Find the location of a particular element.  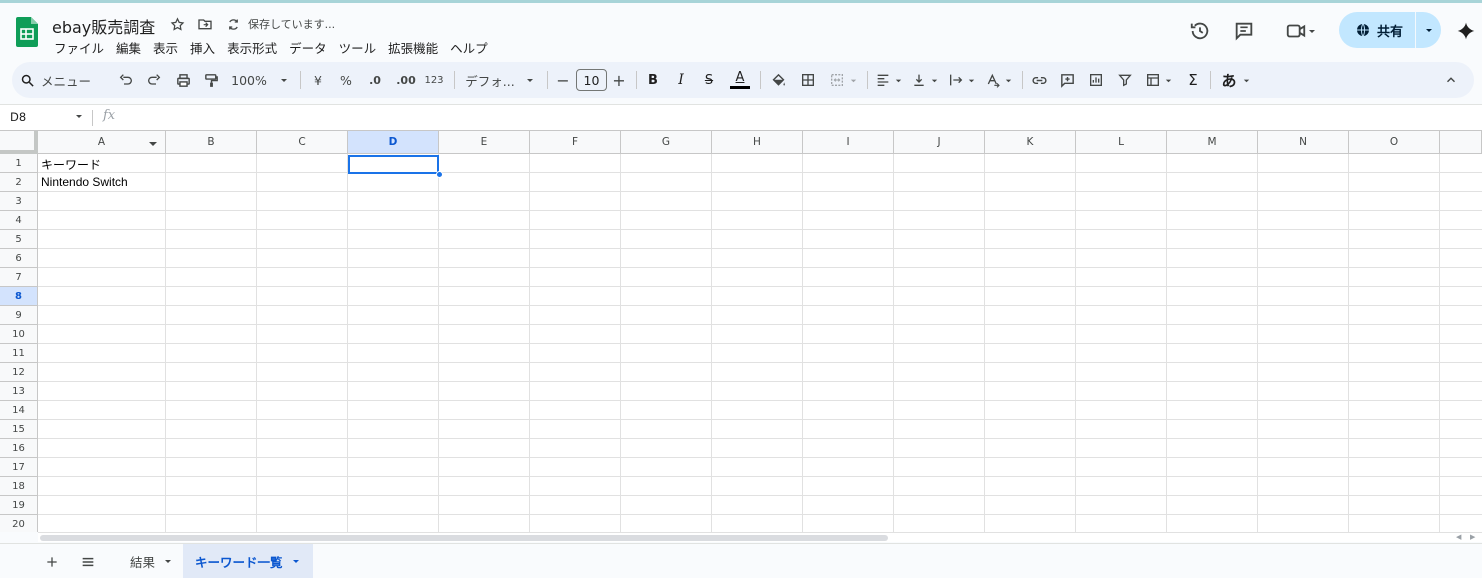

document-title: ebay販売調査 is located at coordinates (103, 26).